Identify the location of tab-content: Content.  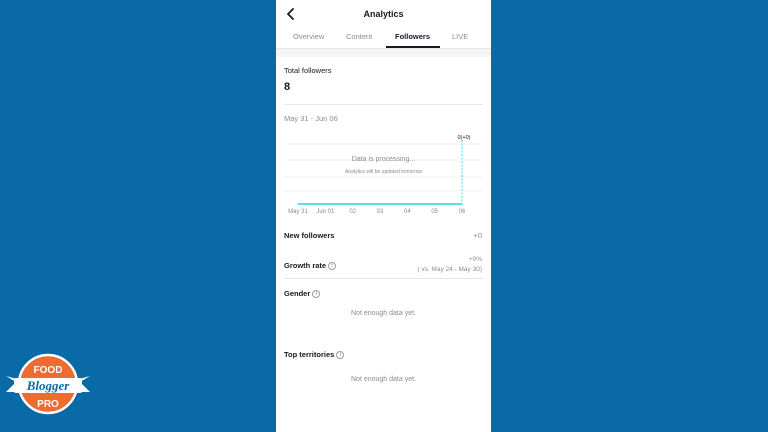
(359, 36).